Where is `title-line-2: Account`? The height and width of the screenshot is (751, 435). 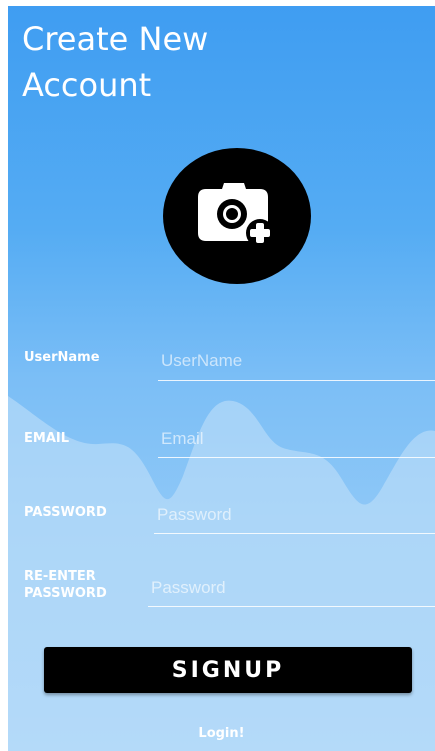
title-line-2: Account is located at coordinates (87, 85).